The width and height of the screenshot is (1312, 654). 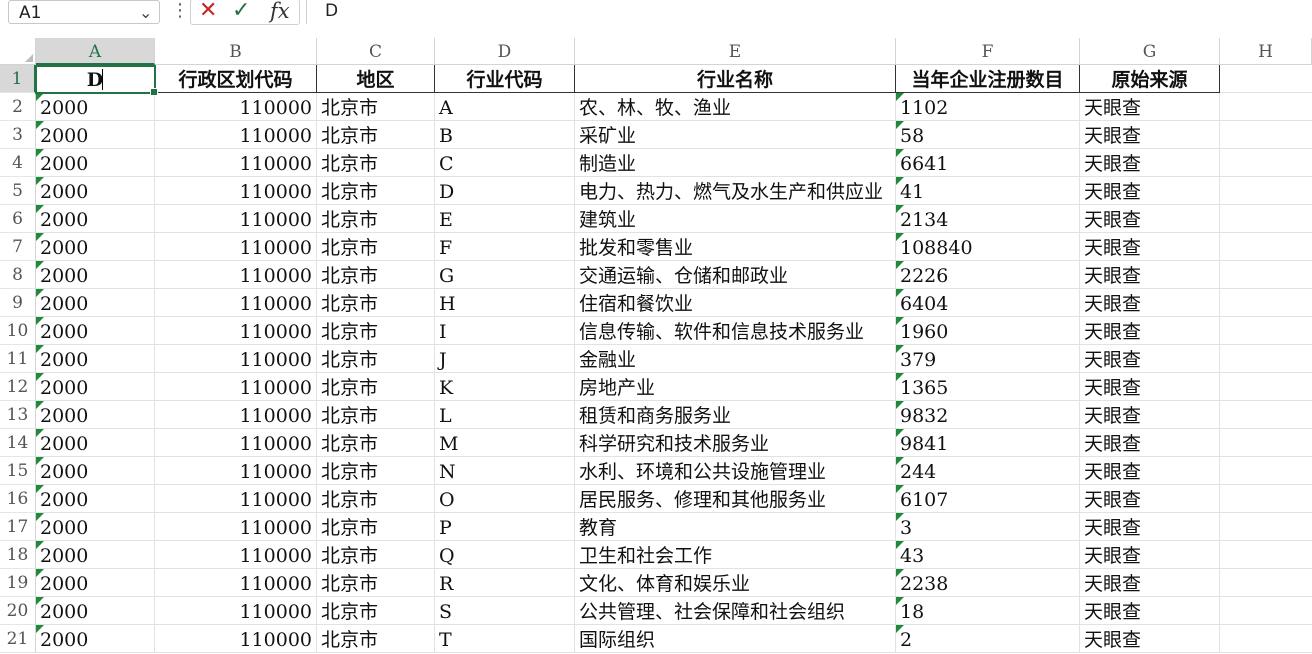 I want to click on formula-input: D, so click(x=809, y=12).